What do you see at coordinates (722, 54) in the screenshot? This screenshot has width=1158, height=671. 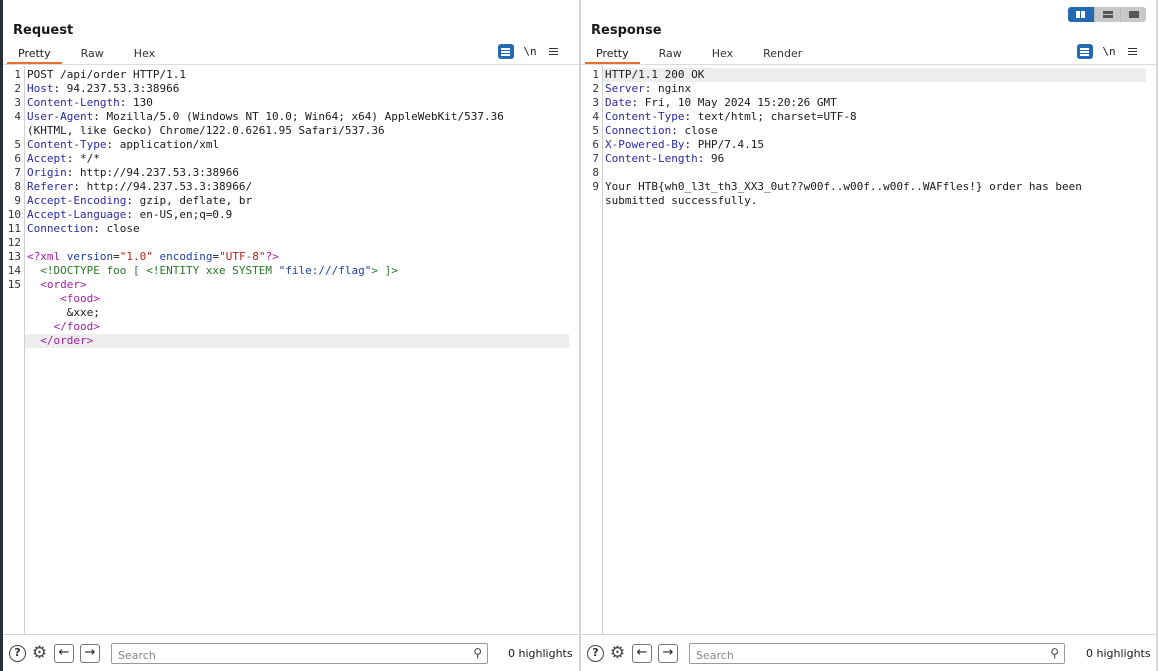 I see `tab-response-hex: Hex` at bounding box center [722, 54].